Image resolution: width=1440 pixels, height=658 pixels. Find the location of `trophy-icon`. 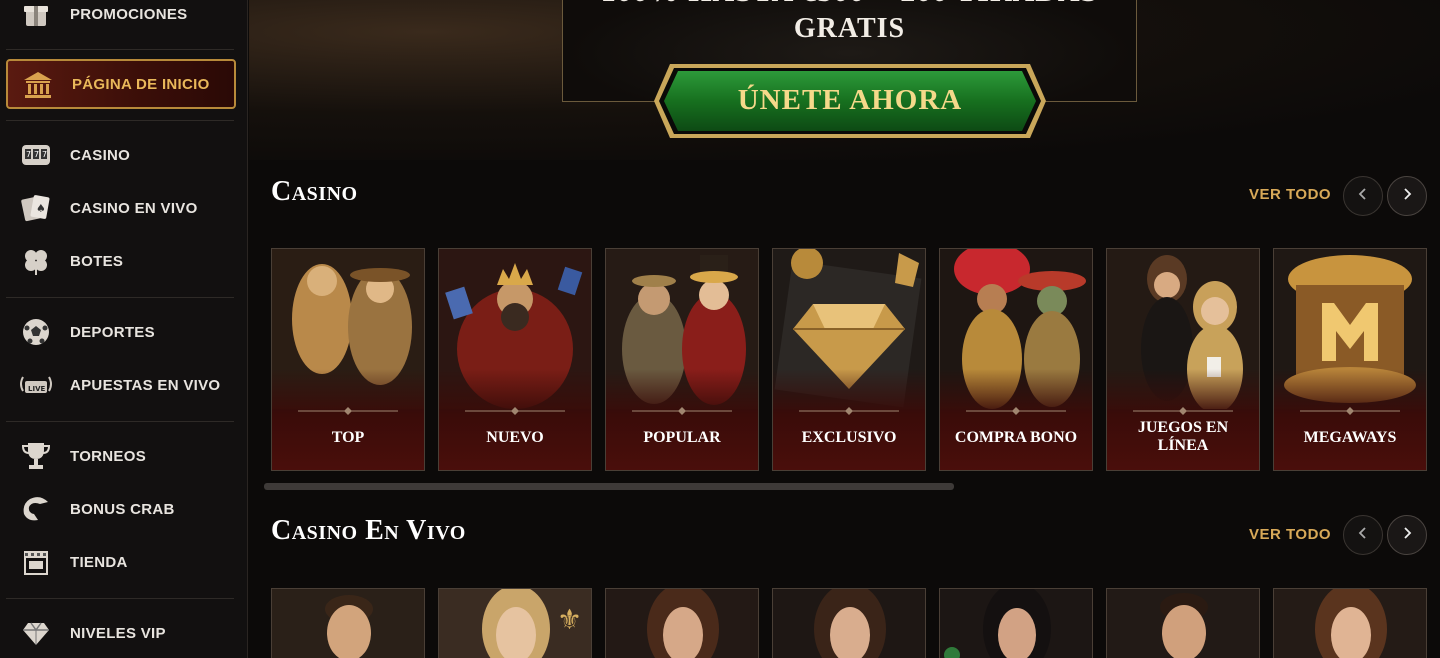

trophy-icon is located at coordinates (36, 456).